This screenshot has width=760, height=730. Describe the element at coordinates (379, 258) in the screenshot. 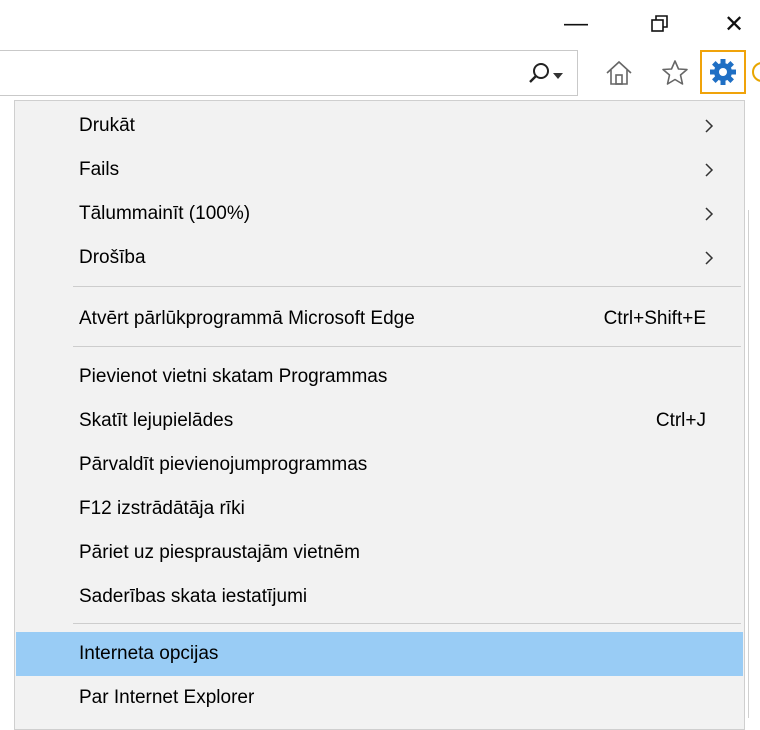

I see `menu-item-safety: Drošība` at that location.